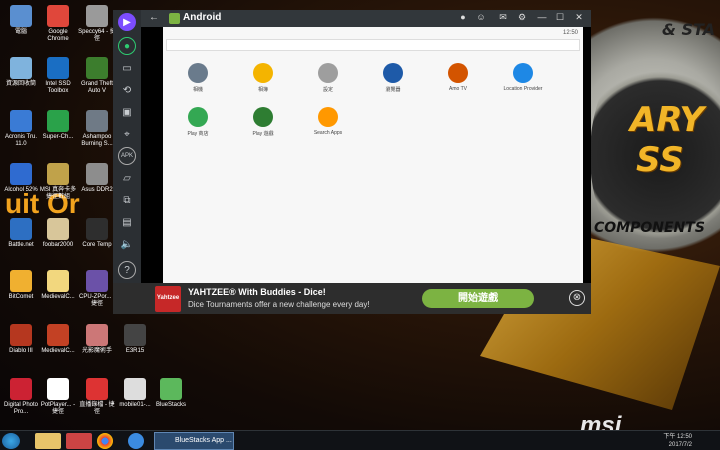 This screenshot has width=720, height=450. What do you see at coordinates (79, 441) in the screenshot?
I see `media-player-icon` at bounding box center [79, 441].